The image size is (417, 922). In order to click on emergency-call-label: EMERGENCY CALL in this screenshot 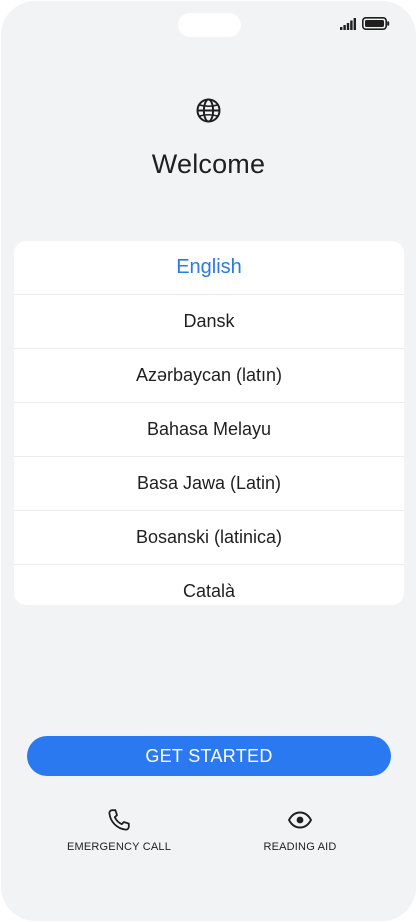, I will do `click(119, 847)`.